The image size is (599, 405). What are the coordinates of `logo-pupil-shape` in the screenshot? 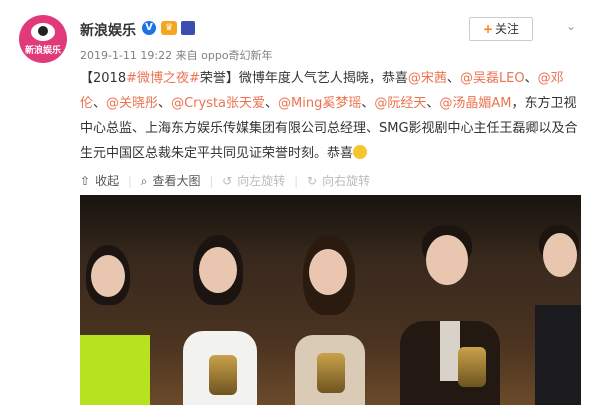 It's located at (43, 31).